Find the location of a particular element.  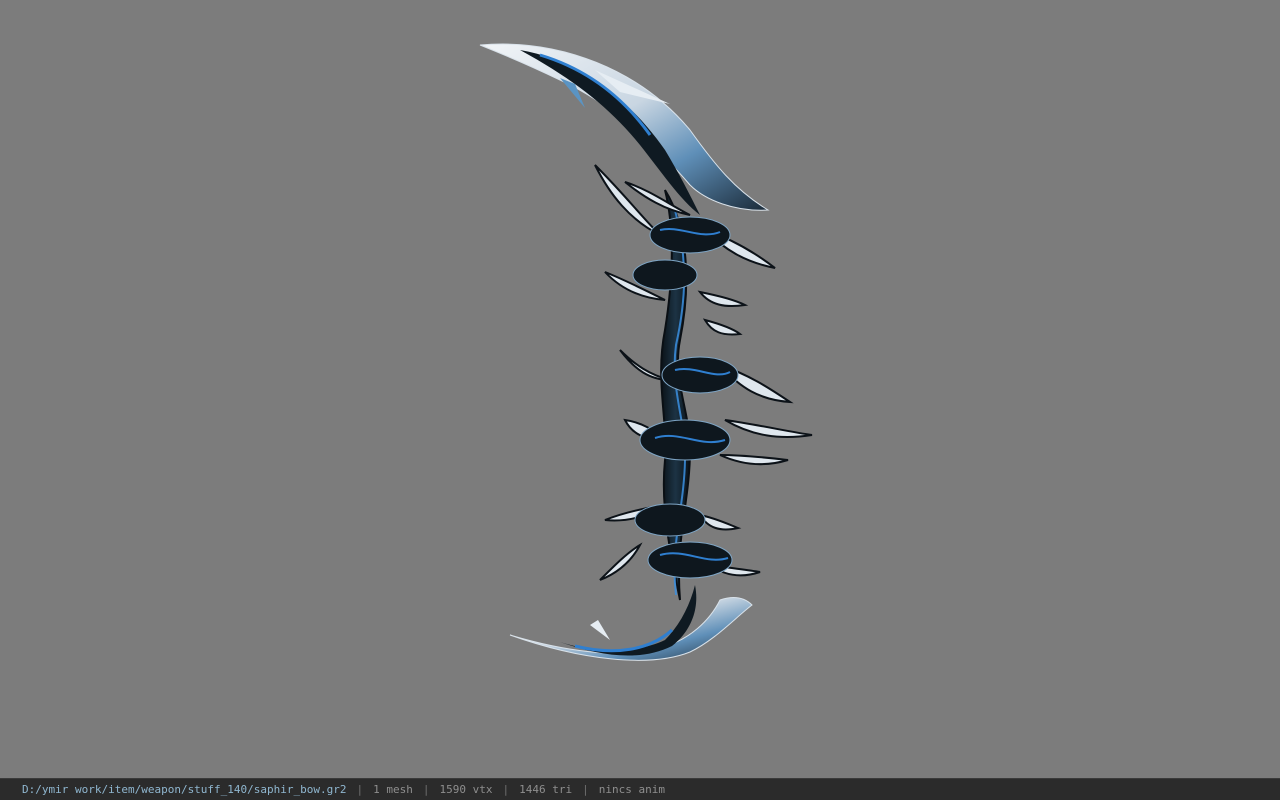

lower-limb is located at coordinates (631, 623).